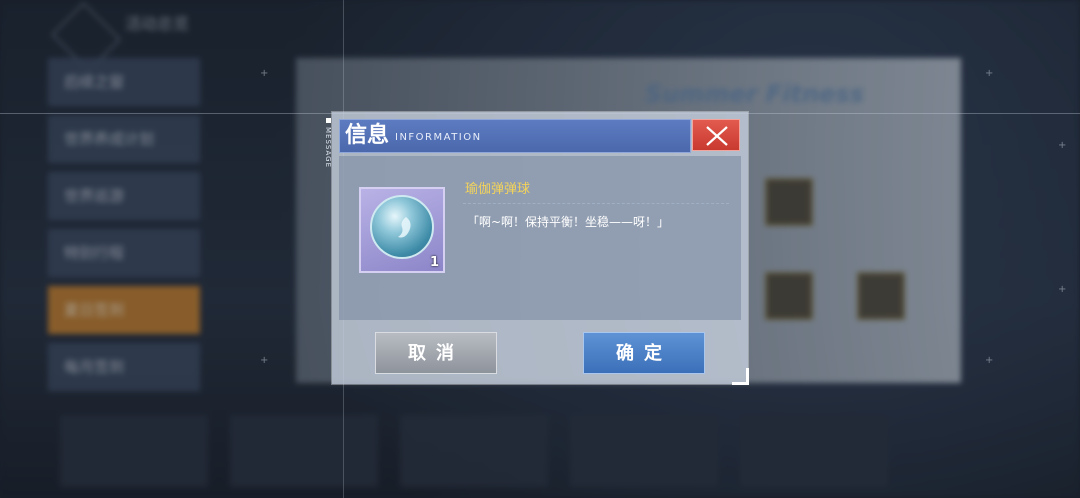 This screenshot has height=498, width=1080. What do you see at coordinates (498, 189) in the screenshot?
I see `item-name: 瑜伽弹弹球` at bounding box center [498, 189].